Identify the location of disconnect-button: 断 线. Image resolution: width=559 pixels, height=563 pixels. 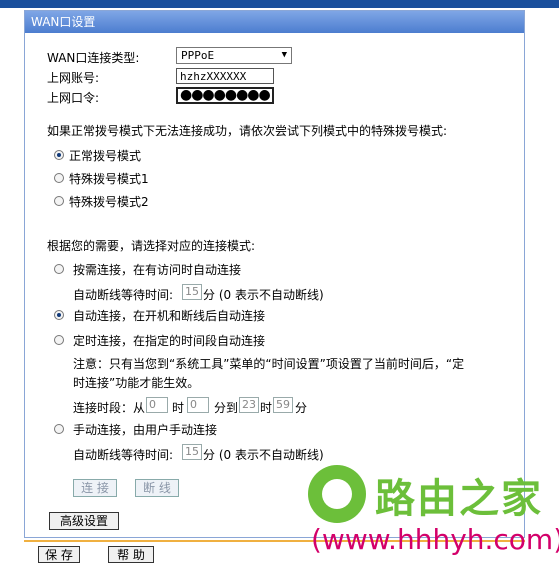
(157, 488).